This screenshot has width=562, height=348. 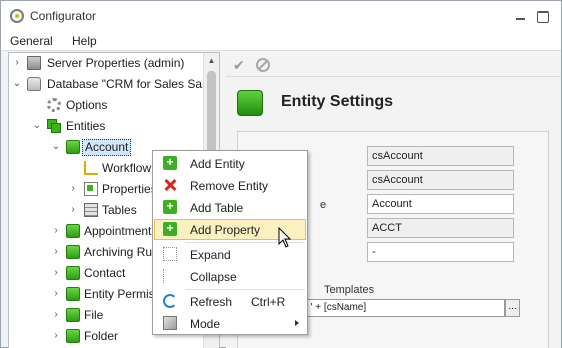 What do you see at coordinates (170, 254) in the screenshot?
I see `expand-icon` at bounding box center [170, 254].